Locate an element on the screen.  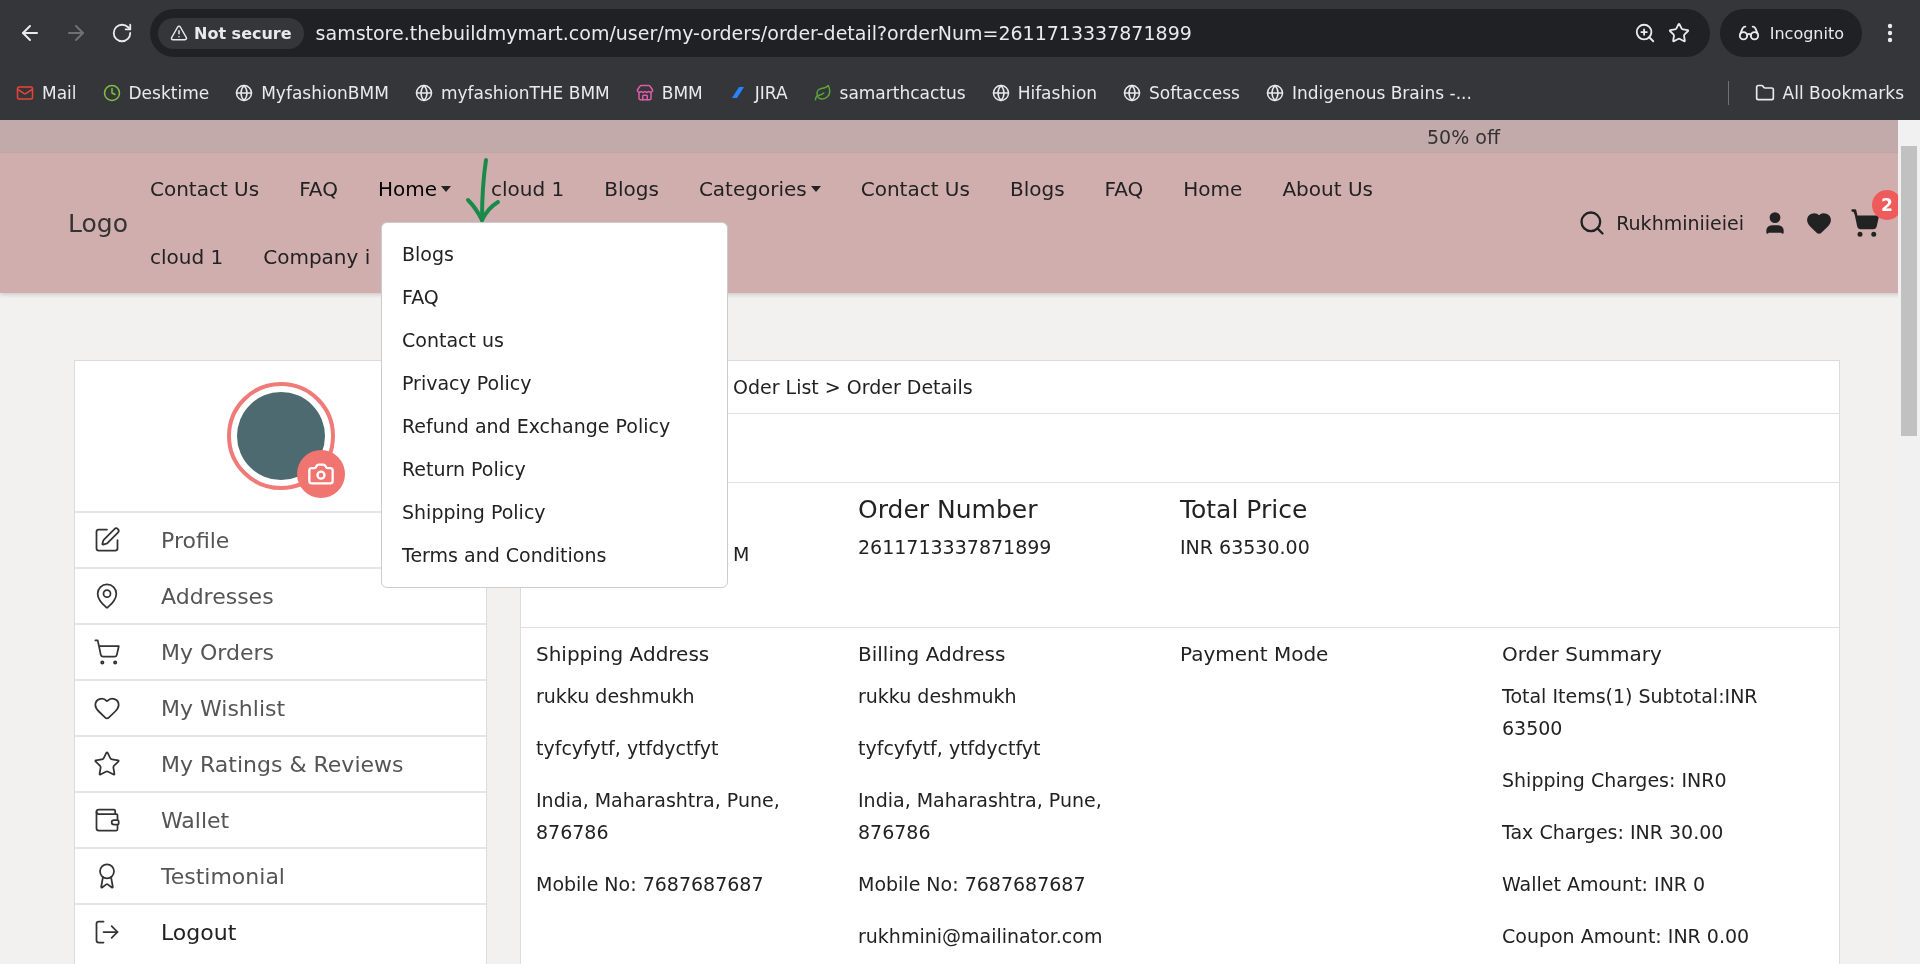
bookmark: myfashionTHE BMM is located at coordinates (512, 93).